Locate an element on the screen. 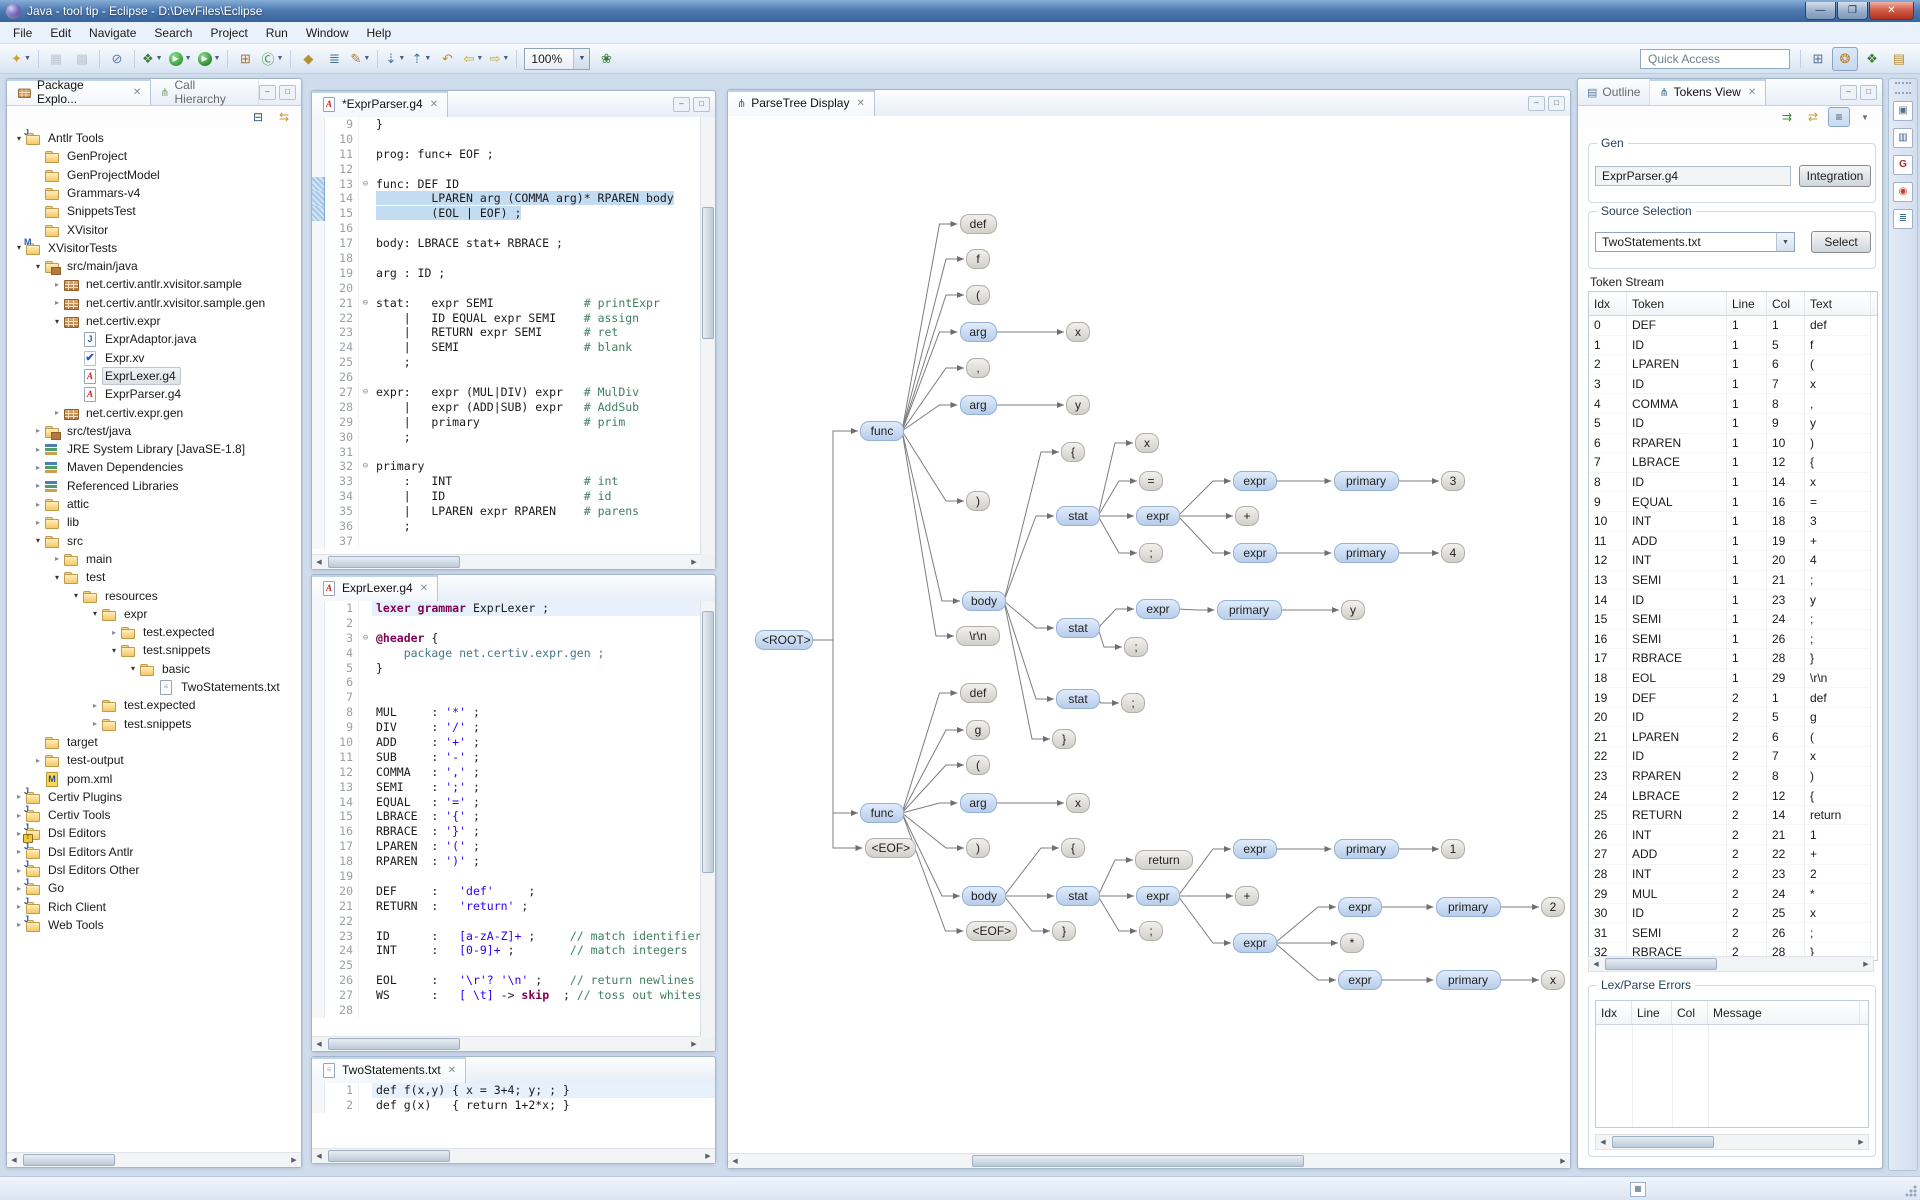 The image size is (1920, 1200). code-line: 6 is located at coordinates (506, 683).